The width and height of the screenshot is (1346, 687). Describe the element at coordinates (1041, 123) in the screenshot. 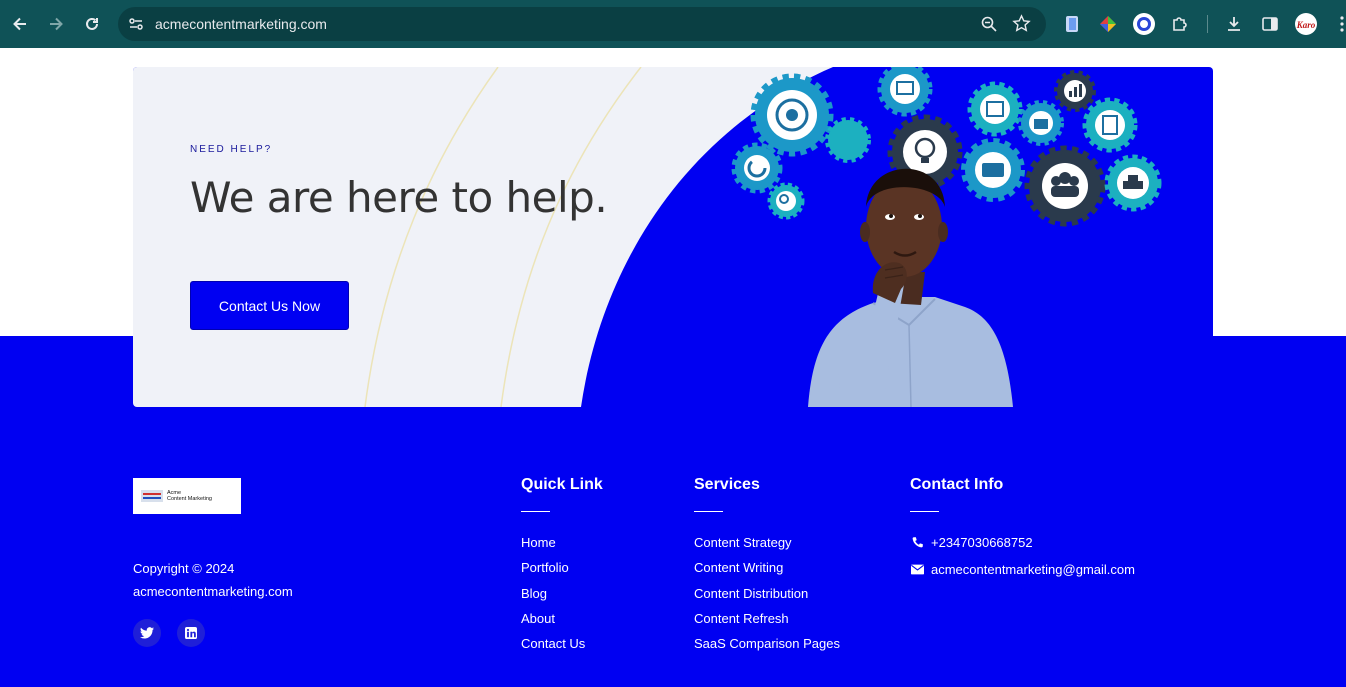

I see `gear-briefcase-icon` at that location.